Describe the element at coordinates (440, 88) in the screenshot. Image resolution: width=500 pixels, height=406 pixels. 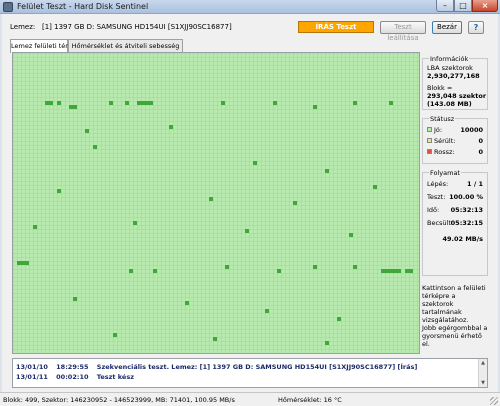
I see `block-label: Blokk =` at that location.